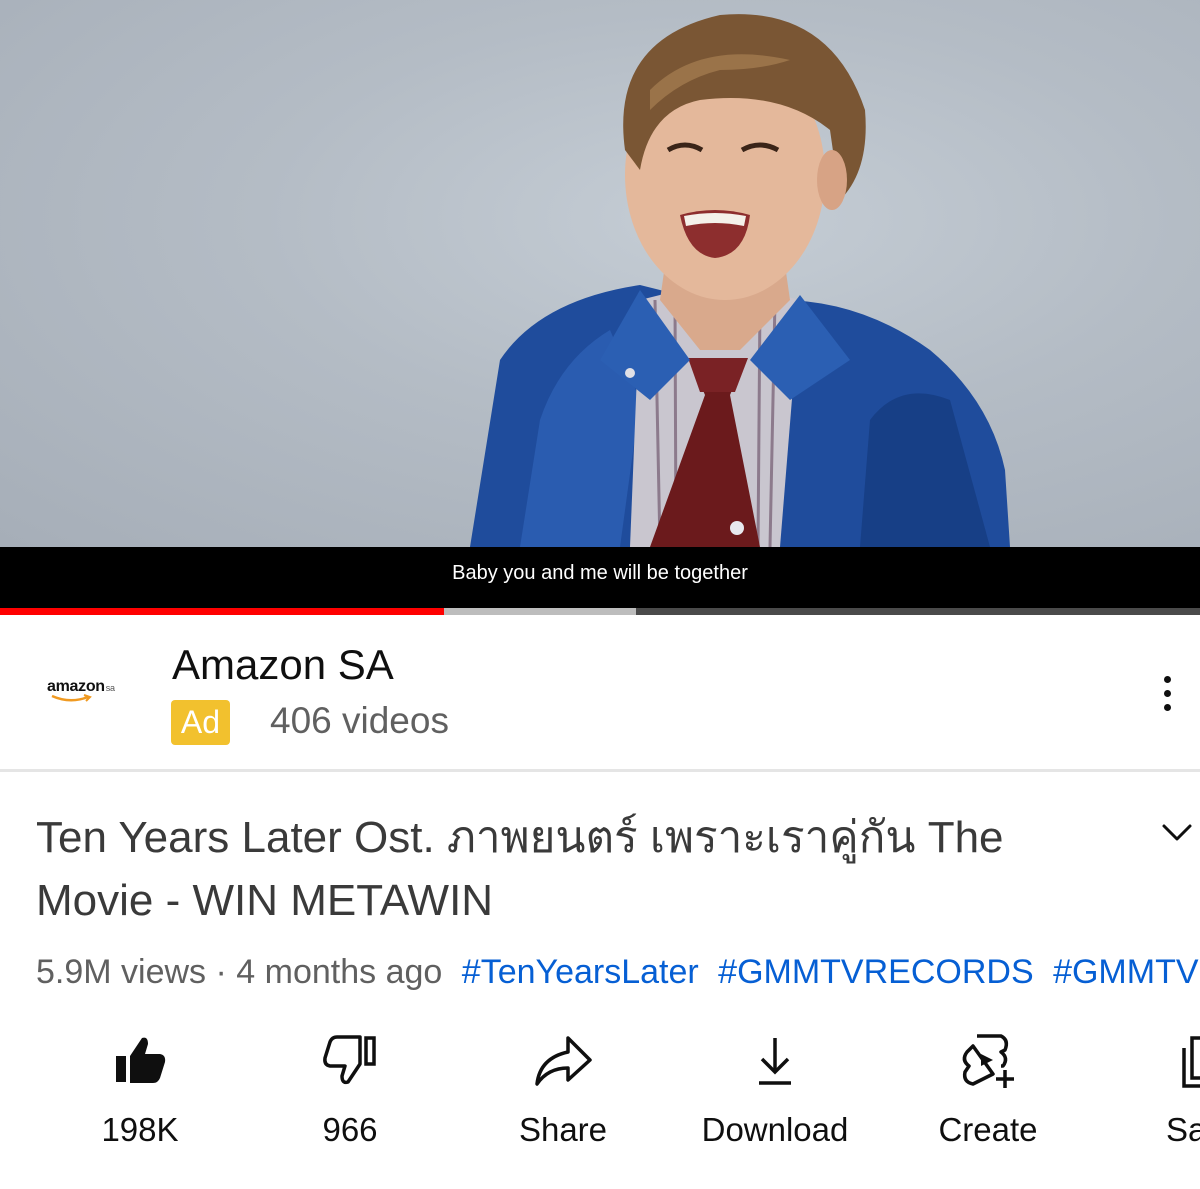  Describe the element at coordinates (563, 1129) in the screenshot. I see `share-label: Share` at that location.